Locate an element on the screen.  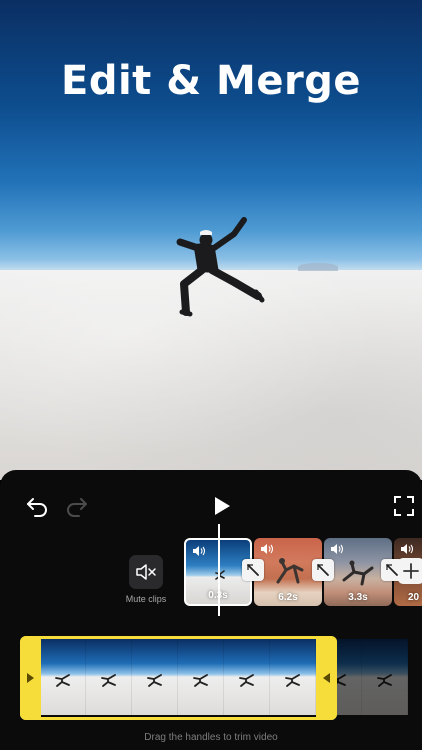
frame-figure is located at coordinates (384, 680).